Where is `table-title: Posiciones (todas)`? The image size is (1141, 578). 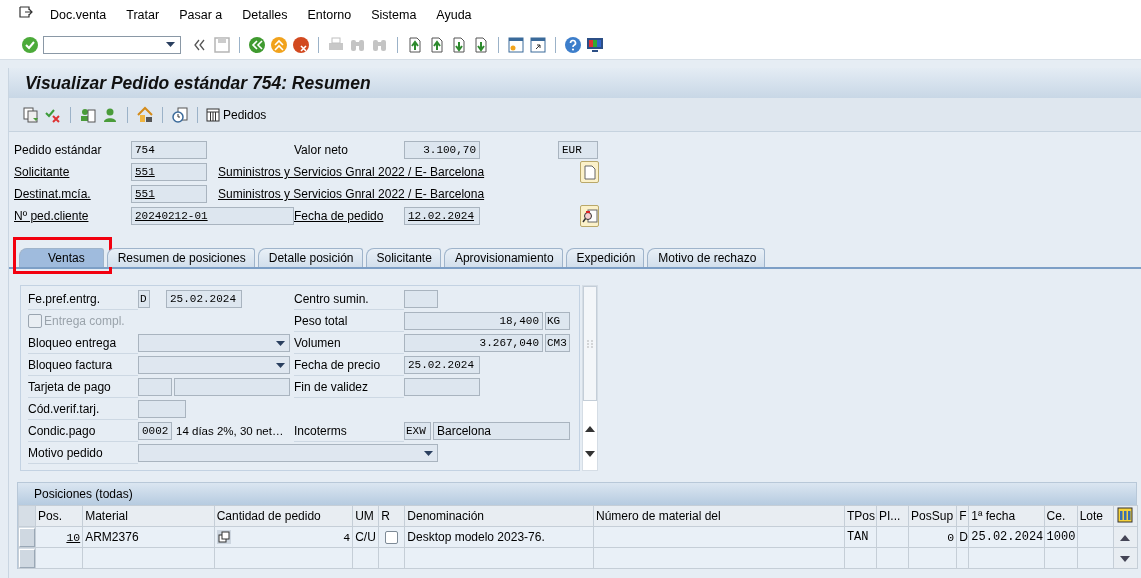 table-title: Posiciones (todas) is located at coordinates (83, 494).